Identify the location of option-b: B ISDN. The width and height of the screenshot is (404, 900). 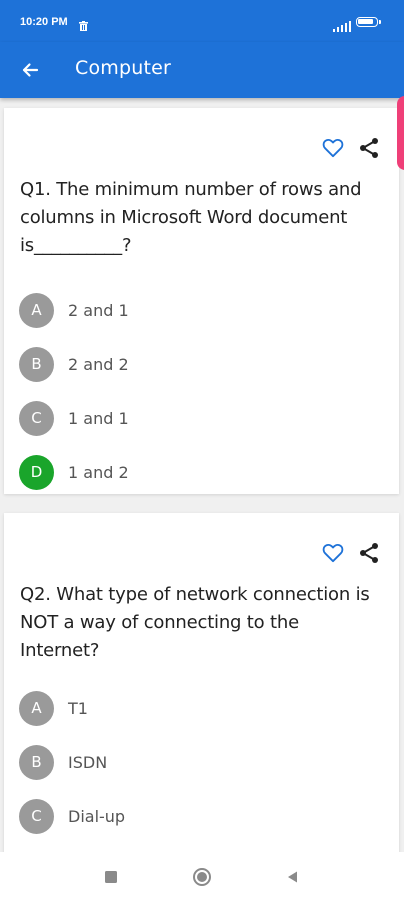
(199, 762).